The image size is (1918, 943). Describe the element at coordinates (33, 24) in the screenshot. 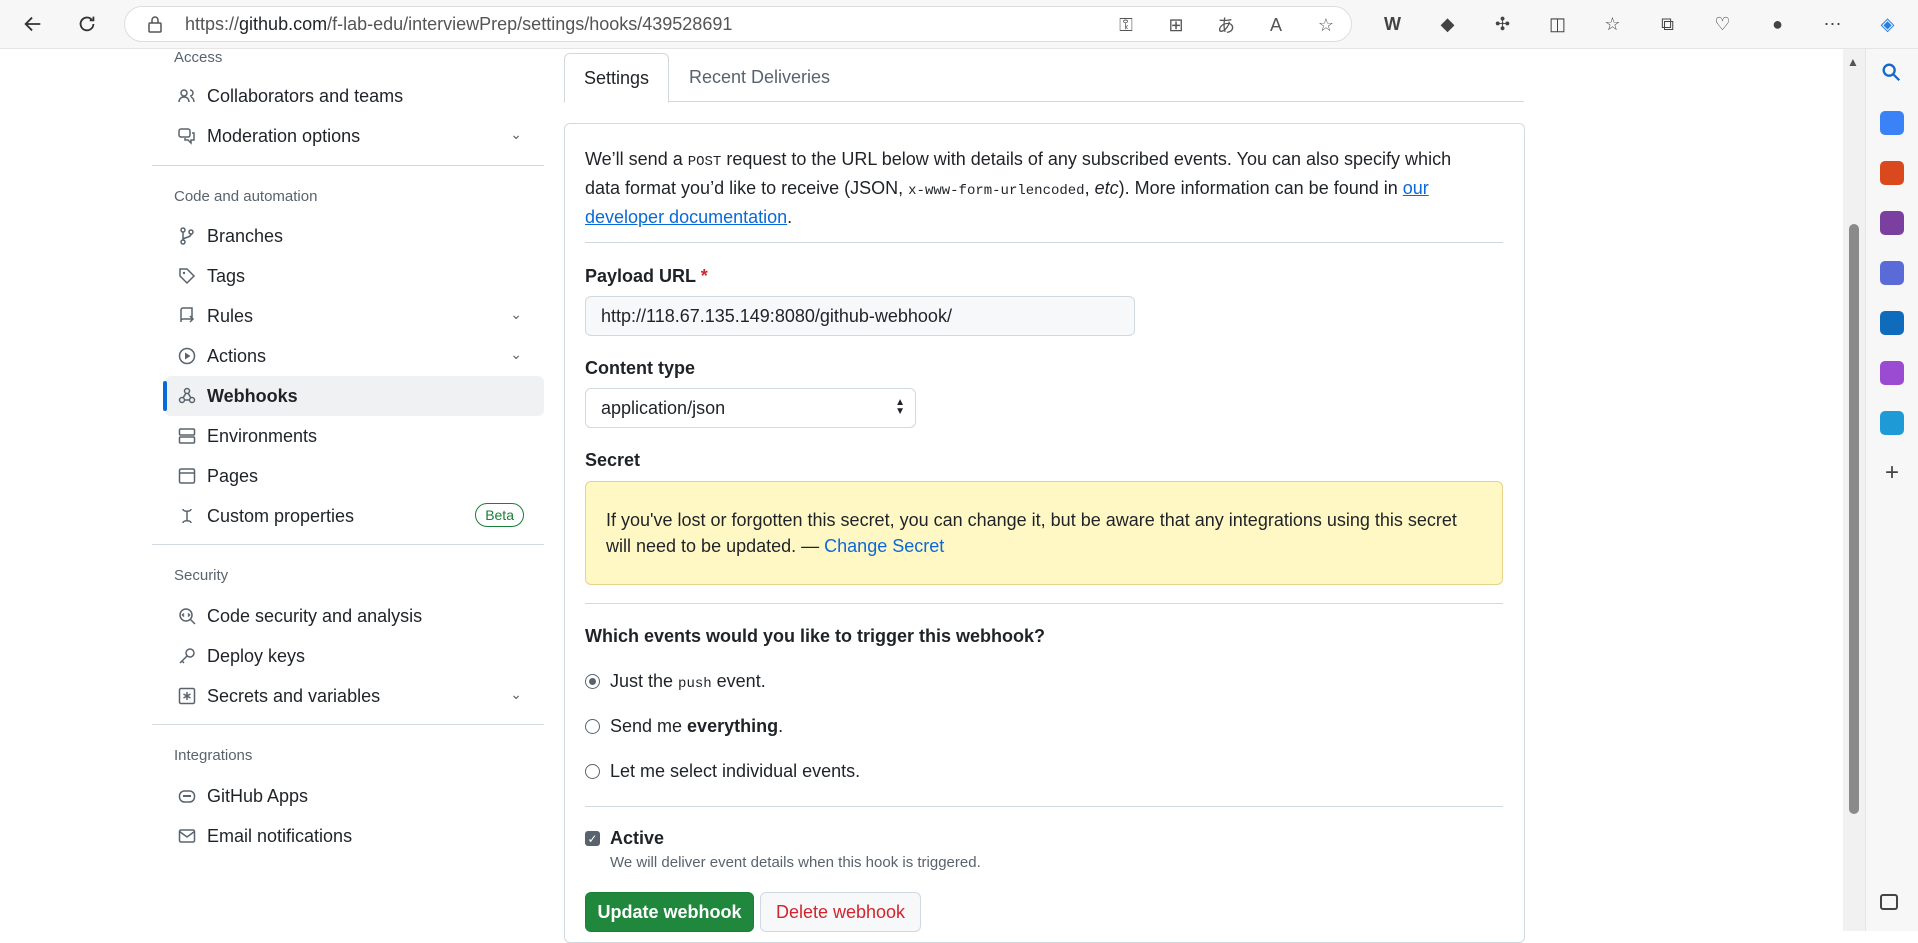

I see `back-icon` at that location.